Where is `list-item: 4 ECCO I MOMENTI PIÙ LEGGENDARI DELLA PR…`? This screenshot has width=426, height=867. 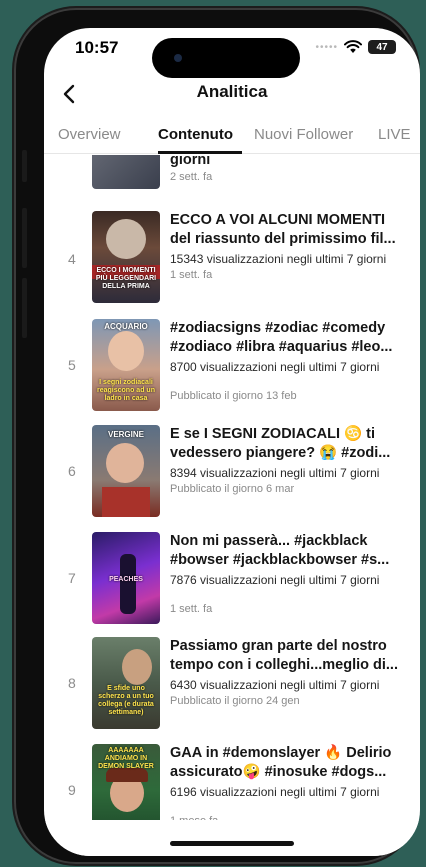
list-item: 4 ECCO I MOMENTI PIÙ LEGGENDARI DELLA PR… is located at coordinates (232, 261).